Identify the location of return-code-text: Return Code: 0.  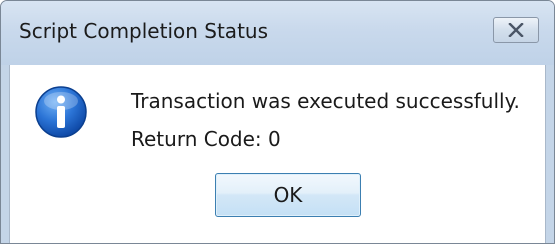
(206, 139).